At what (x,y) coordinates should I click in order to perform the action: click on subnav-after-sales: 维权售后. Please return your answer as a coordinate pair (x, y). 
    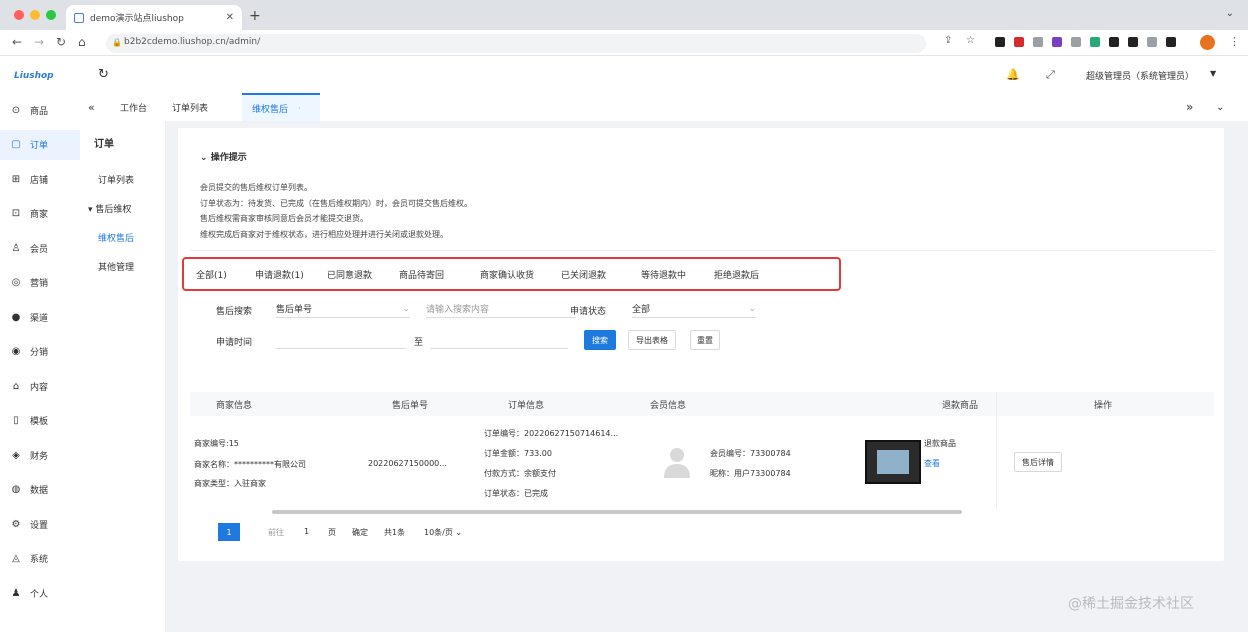
    Looking at the image, I should click on (116, 237).